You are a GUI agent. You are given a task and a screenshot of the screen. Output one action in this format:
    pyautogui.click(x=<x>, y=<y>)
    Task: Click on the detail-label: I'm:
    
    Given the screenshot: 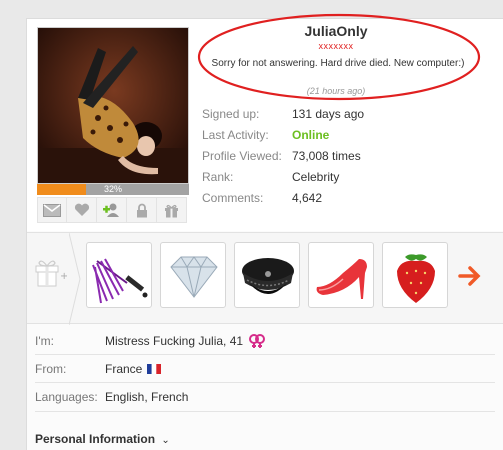 What is the action you would take?
    pyautogui.click(x=44, y=341)
    